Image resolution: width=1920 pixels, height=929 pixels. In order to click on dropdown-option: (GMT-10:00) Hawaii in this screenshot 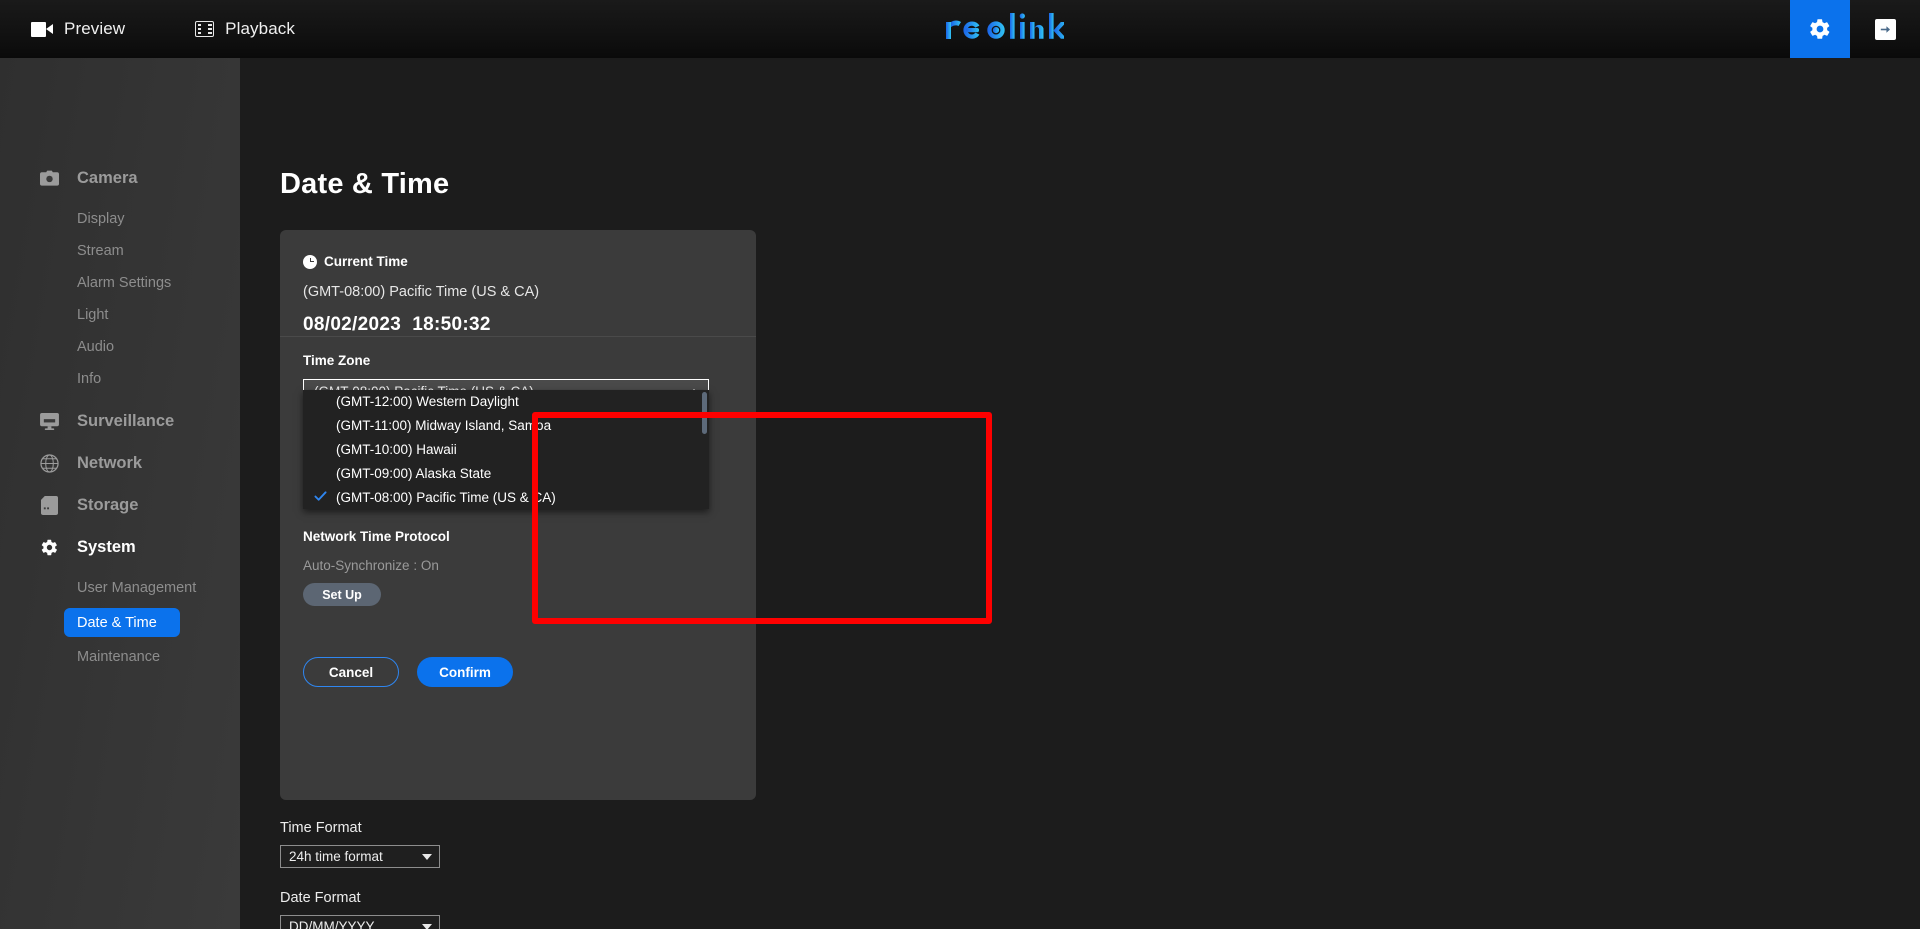, I will do `click(506, 450)`.